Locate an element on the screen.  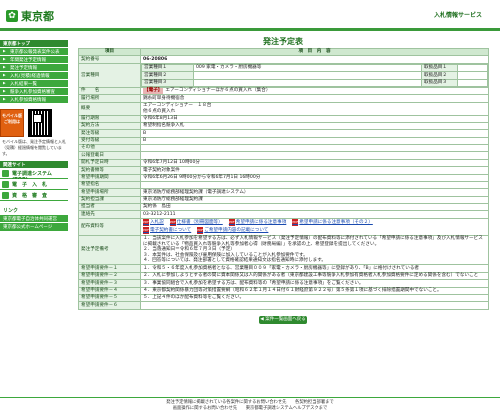
sidebar-item-bid-progress: 入札(見積)経過情報 is located at coordinates (34, 75).